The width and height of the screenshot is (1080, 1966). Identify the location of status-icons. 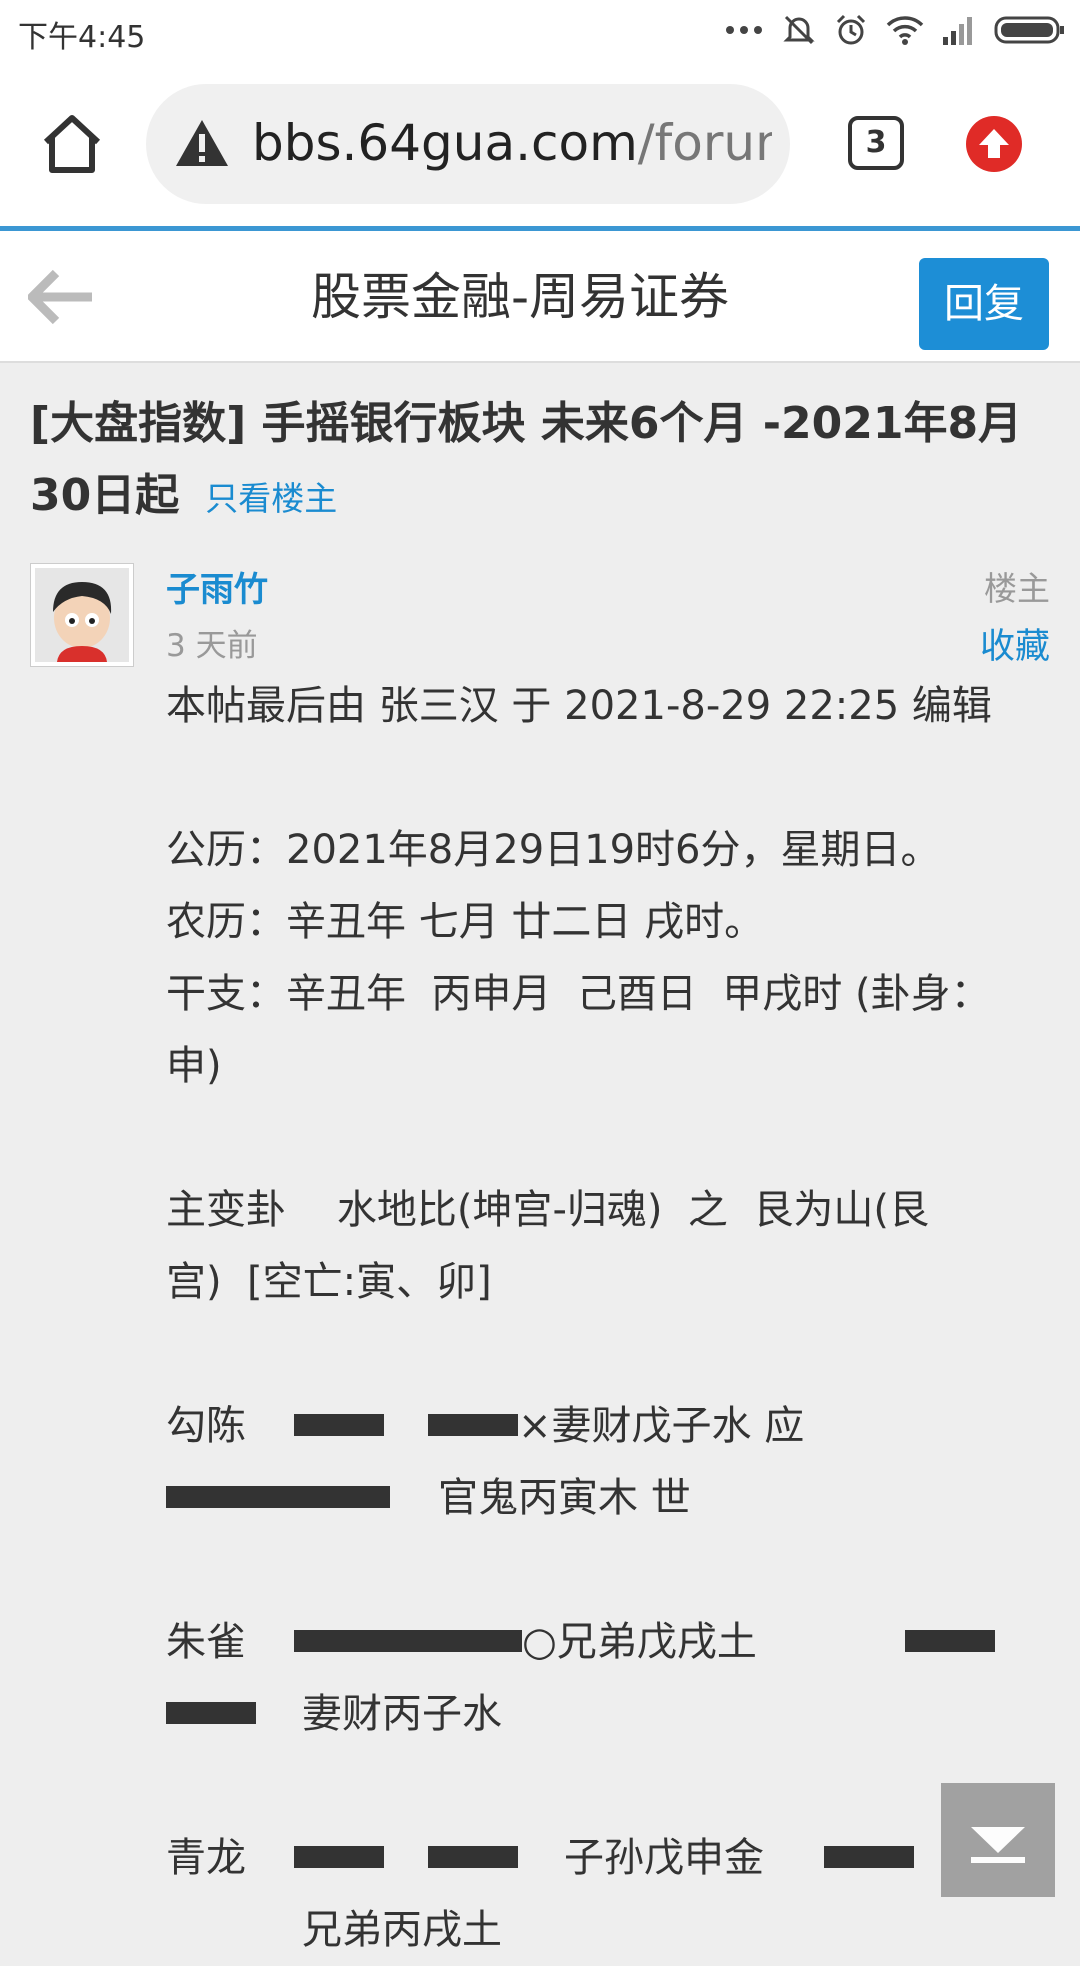
(895, 30).